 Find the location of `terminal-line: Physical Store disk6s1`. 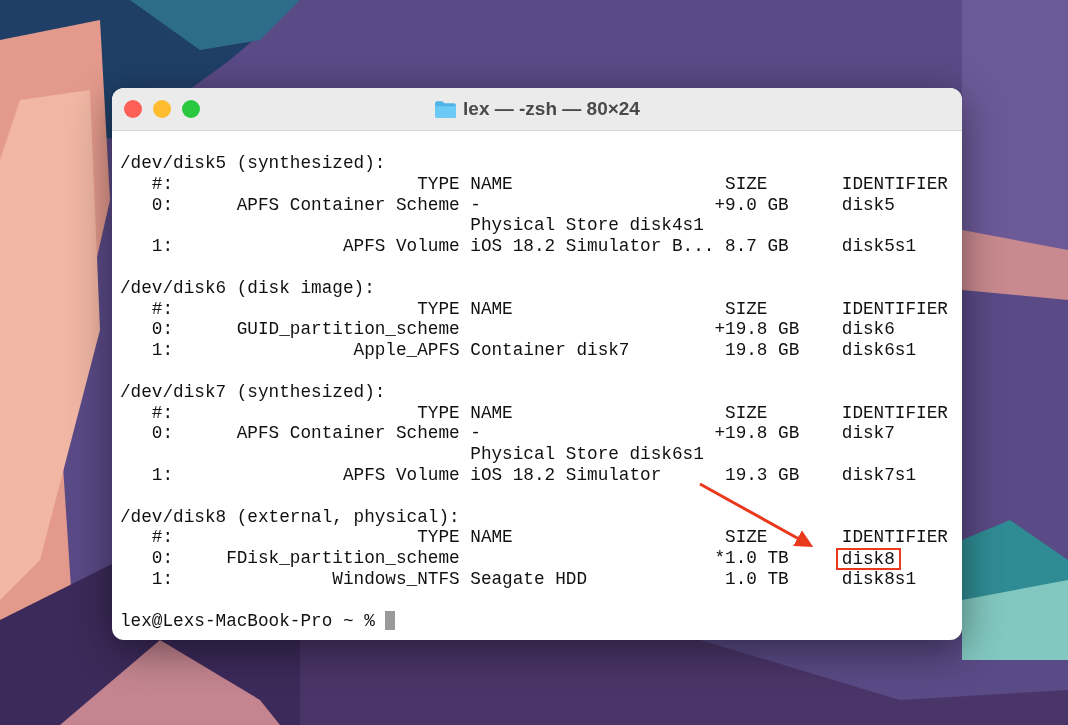

terminal-line: Physical Store disk6s1 is located at coordinates (586, 454).